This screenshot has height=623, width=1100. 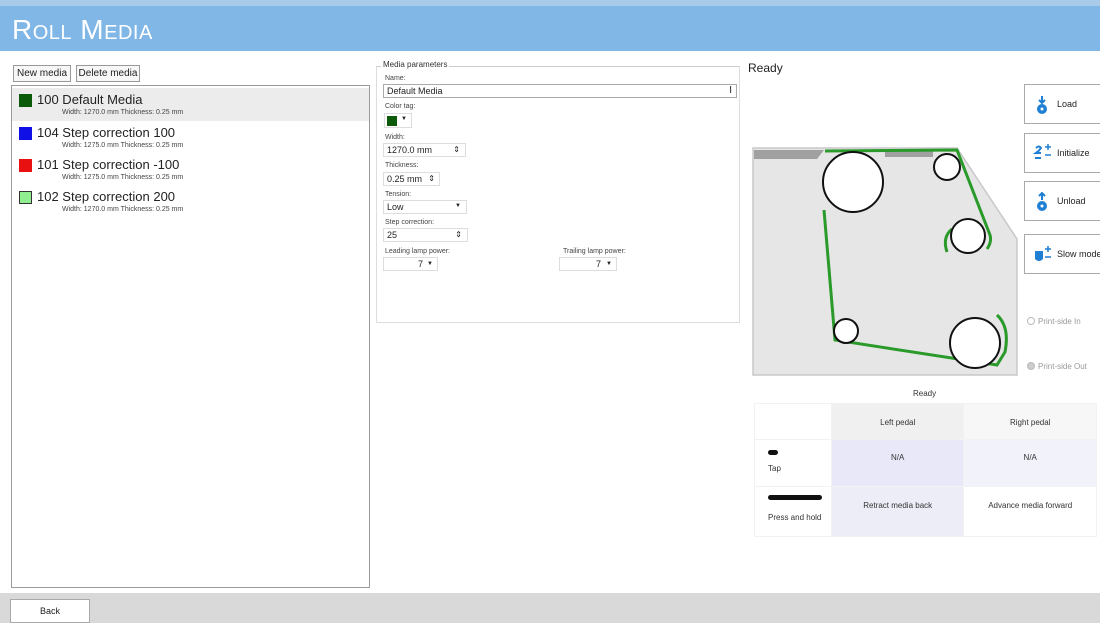 What do you see at coordinates (410, 150) in the screenshot?
I see `width-value: 1270.0 mm` at bounding box center [410, 150].